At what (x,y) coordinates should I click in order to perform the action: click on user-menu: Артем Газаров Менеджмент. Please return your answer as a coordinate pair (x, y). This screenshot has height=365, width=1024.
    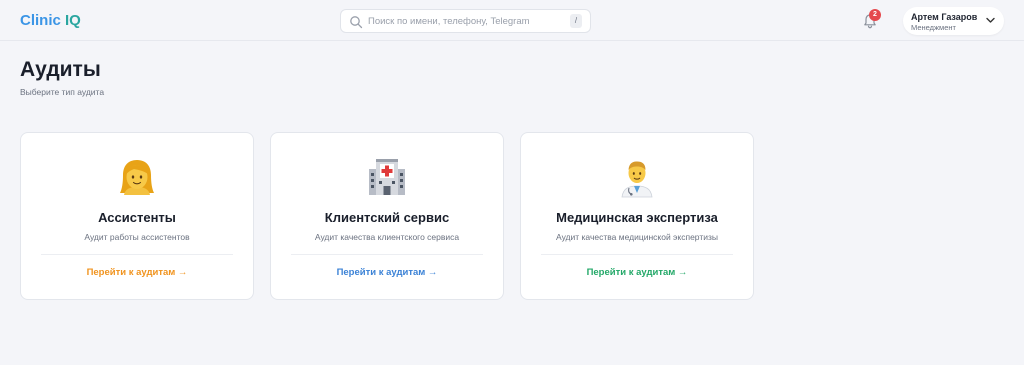
    Looking at the image, I should click on (953, 21).